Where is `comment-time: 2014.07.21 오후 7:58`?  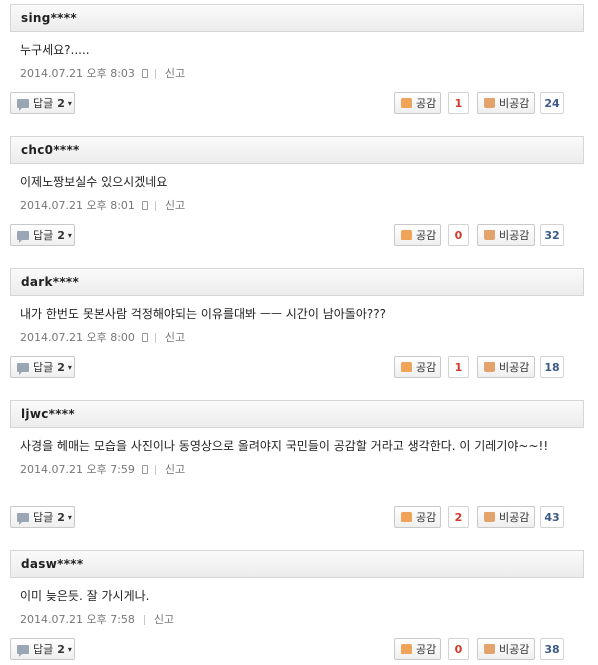
comment-time: 2014.07.21 오후 7:58 is located at coordinates (77, 619).